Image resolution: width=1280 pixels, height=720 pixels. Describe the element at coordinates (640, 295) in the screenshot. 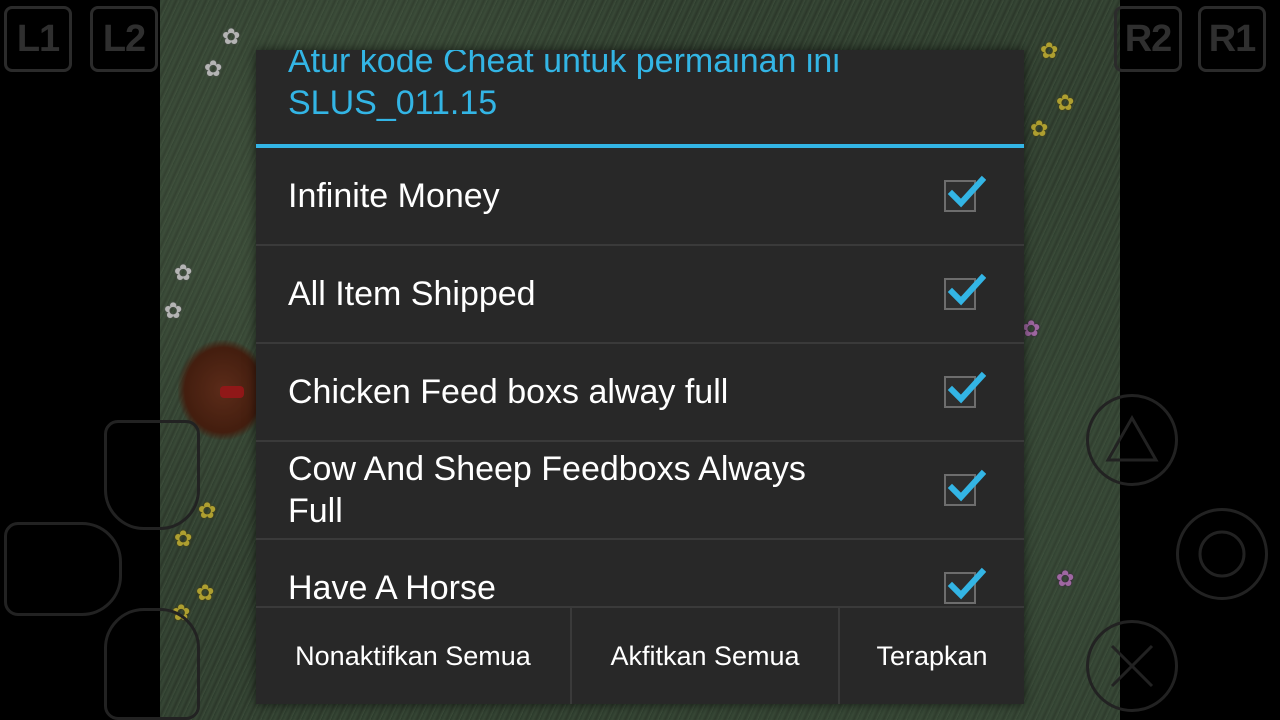

I see `cheat-item-all-item-shipped: All Item Shipped` at that location.